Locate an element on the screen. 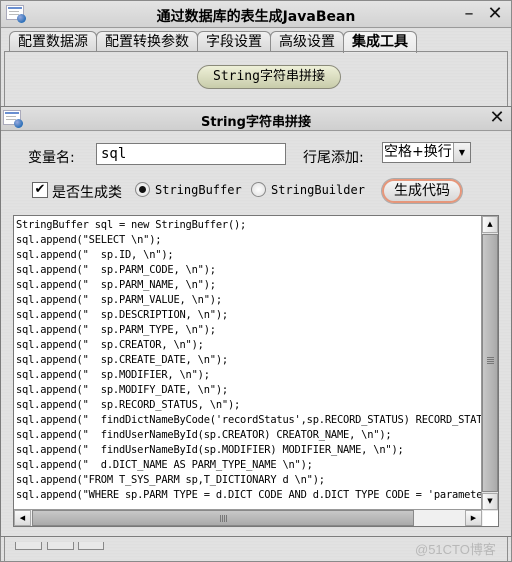 This screenshot has width=512, height=562. generate-class-label: 是否生成类 is located at coordinates (87, 193).